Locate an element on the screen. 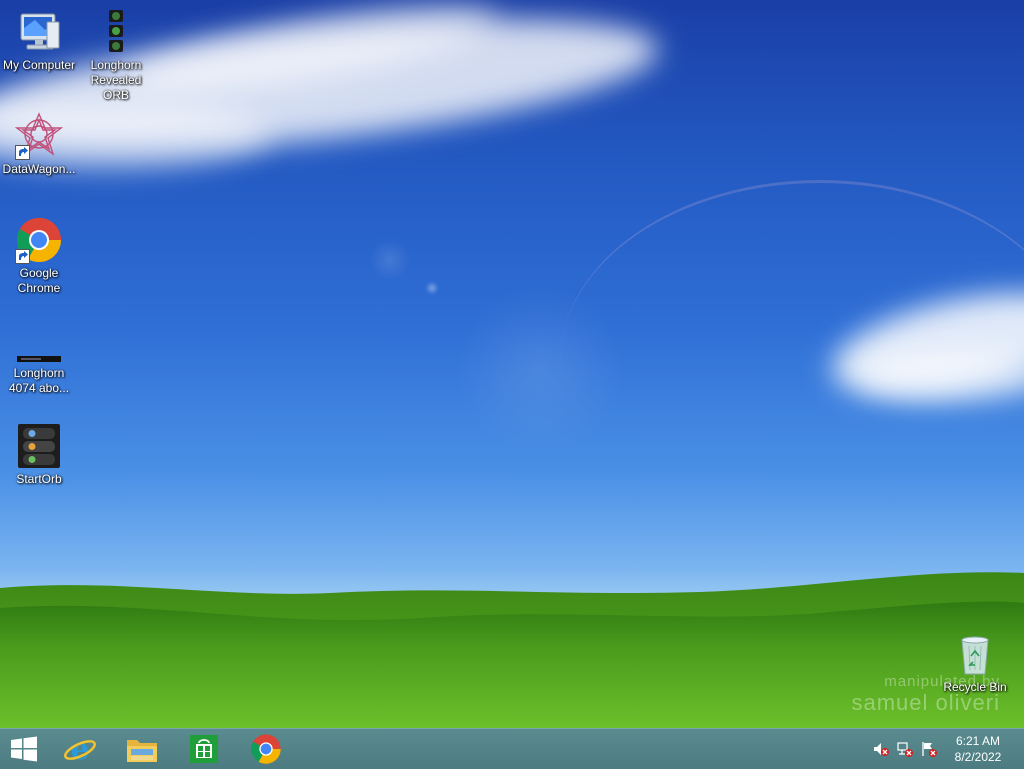  taskbar-internet-explorer: e is located at coordinates (80, 749).